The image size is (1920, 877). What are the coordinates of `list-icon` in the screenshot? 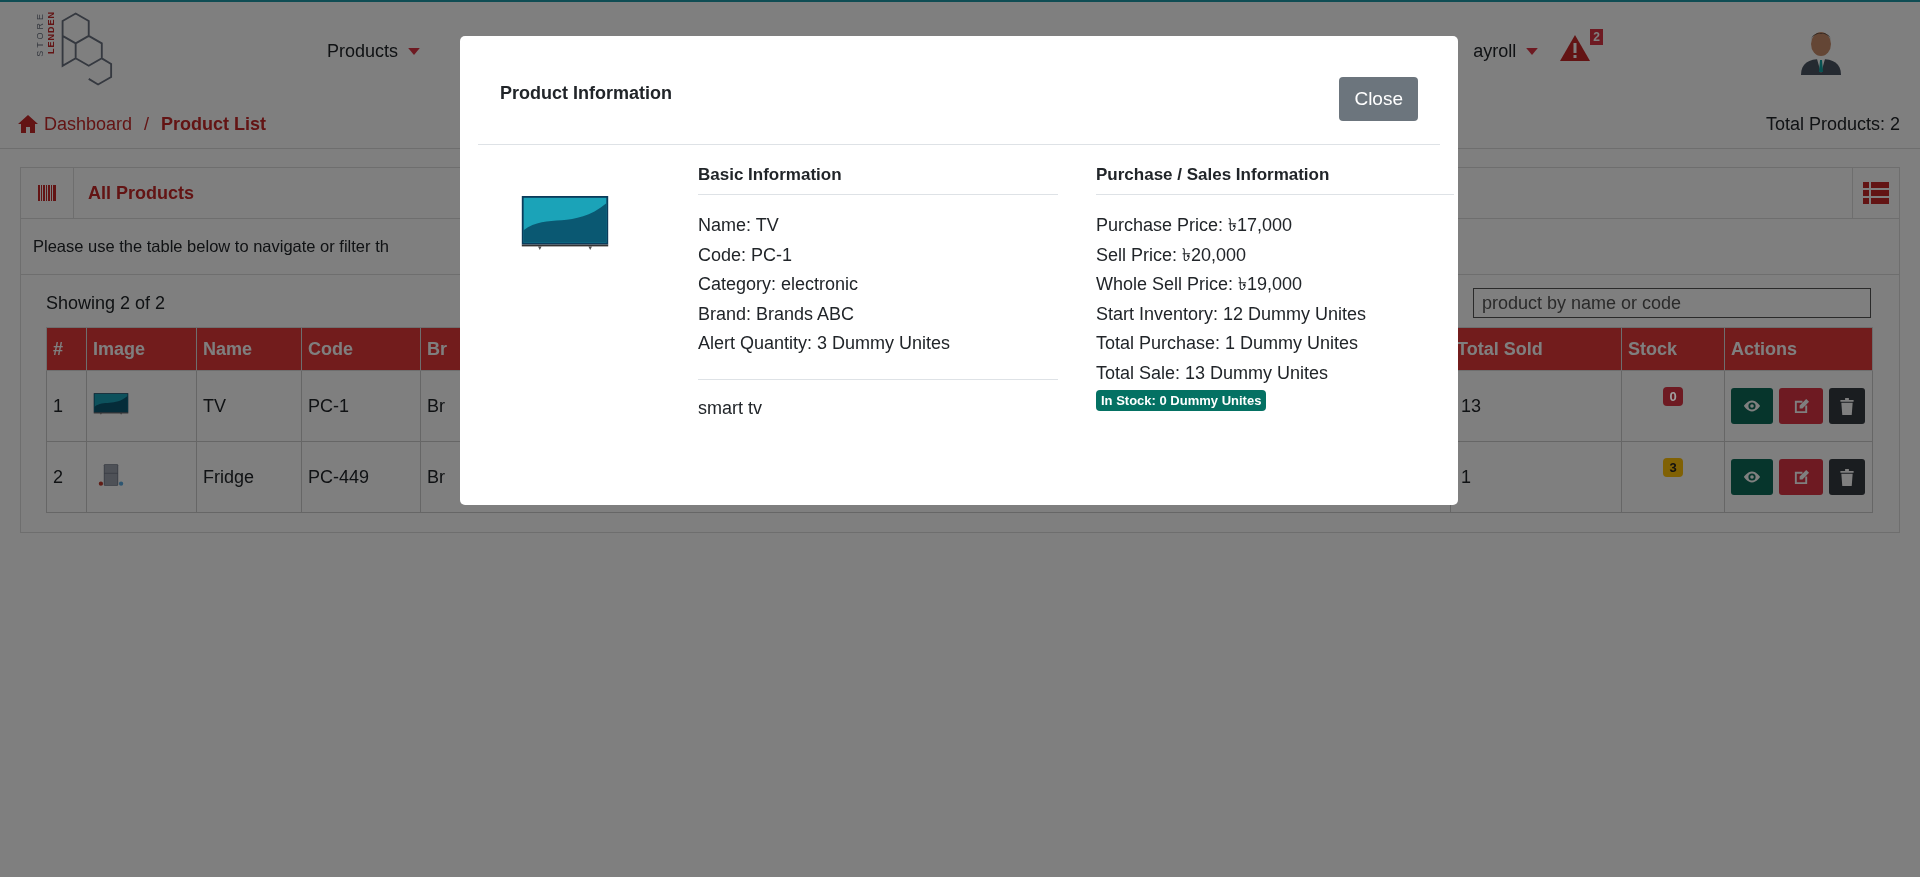 It's located at (1876, 193).